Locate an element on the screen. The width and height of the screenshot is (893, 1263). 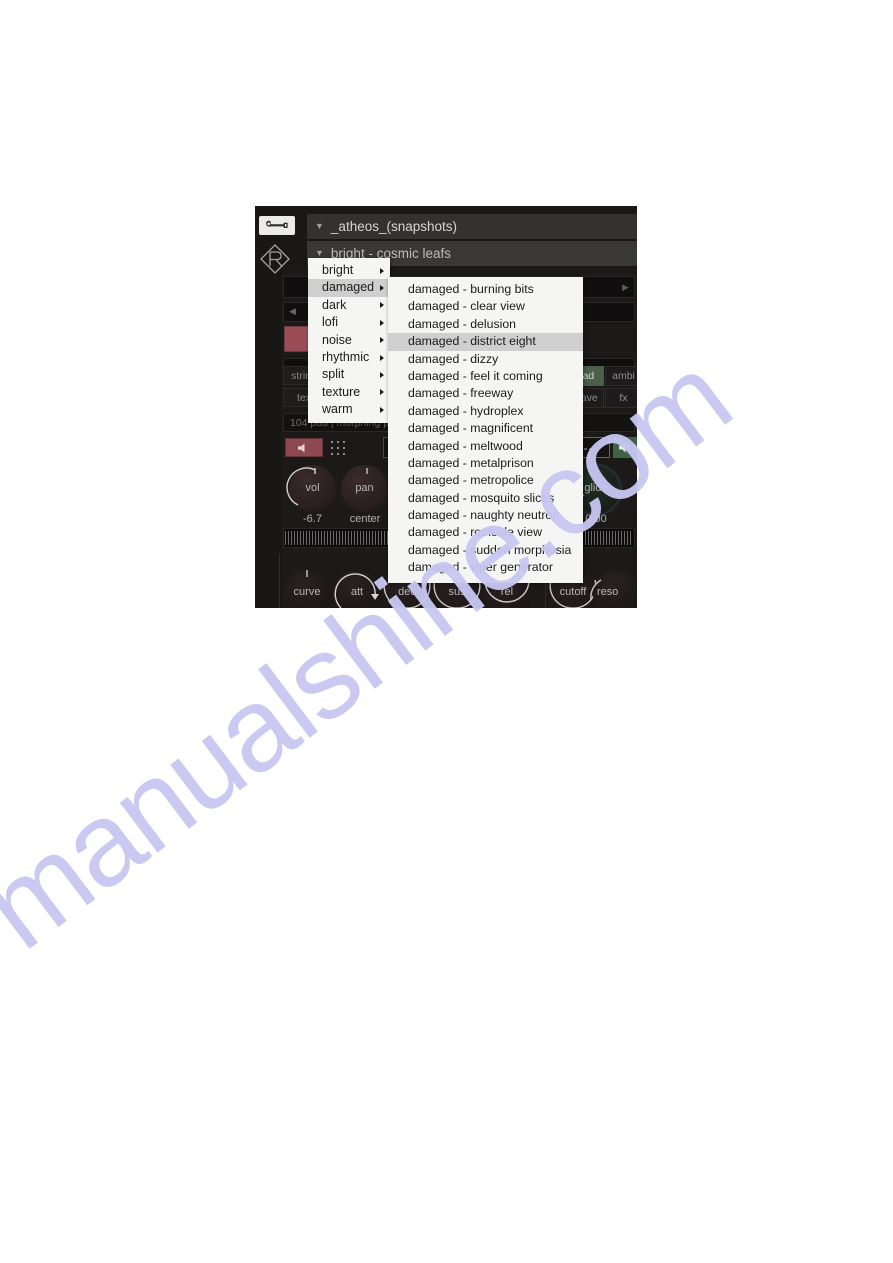
dots-grid-icon is located at coordinates (338, 447).